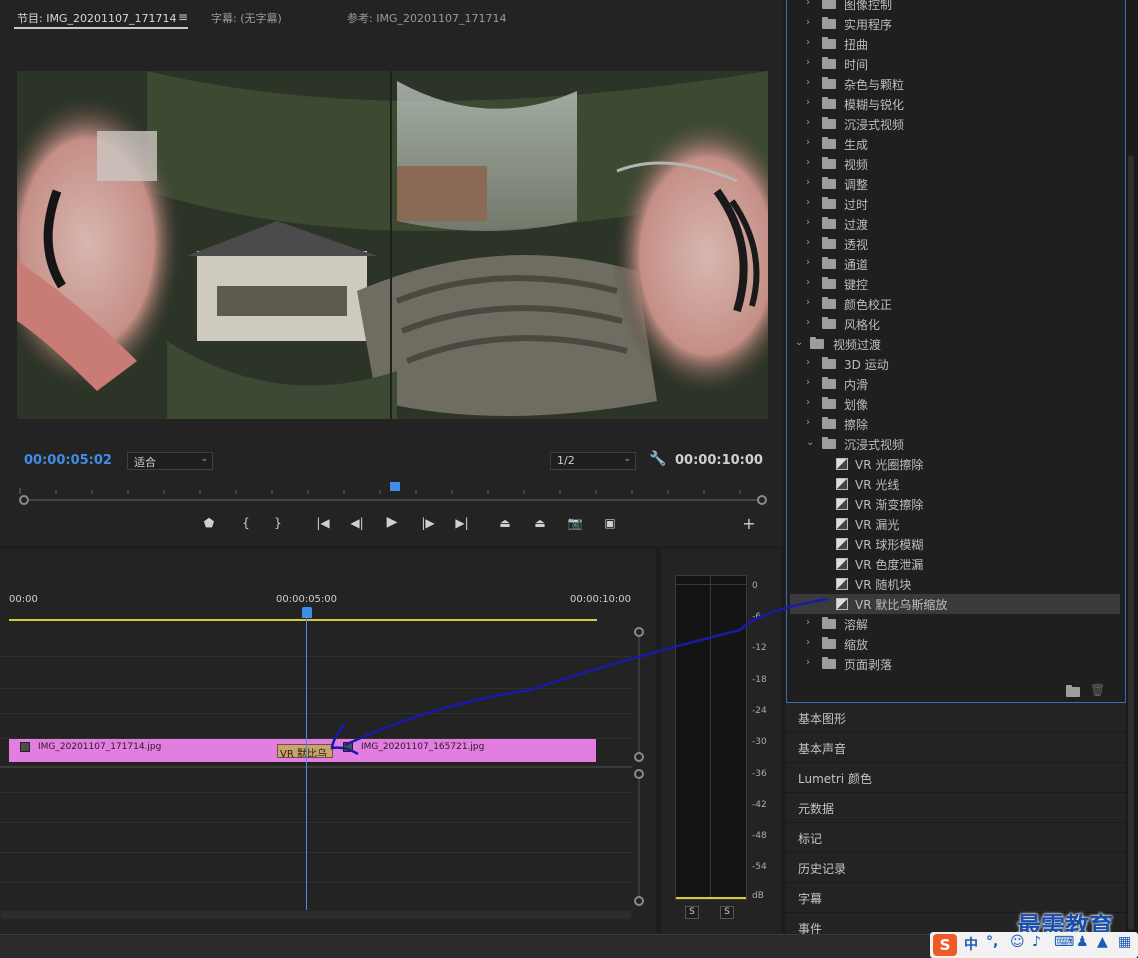  Describe the element at coordinates (992, 942) in the screenshot. I see `ime-punctuation: °,` at that location.